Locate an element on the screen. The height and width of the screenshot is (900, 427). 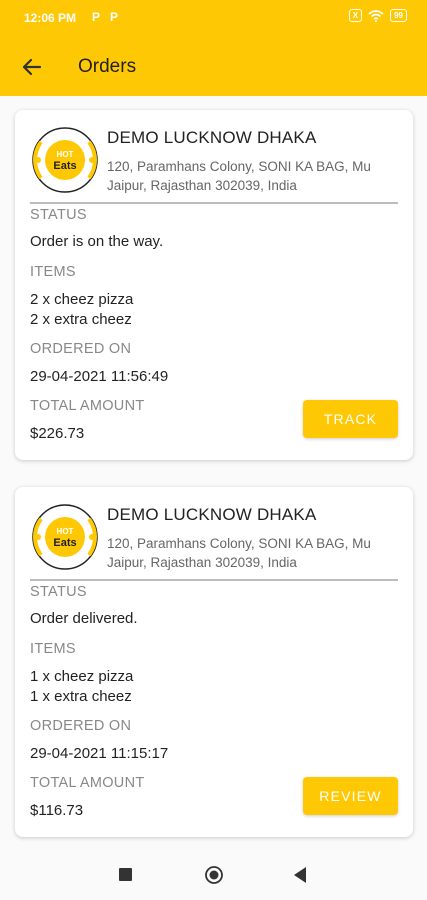
ordered-on-value: 29-04-2021 11:15:17 is located at coordinates (99, 753).